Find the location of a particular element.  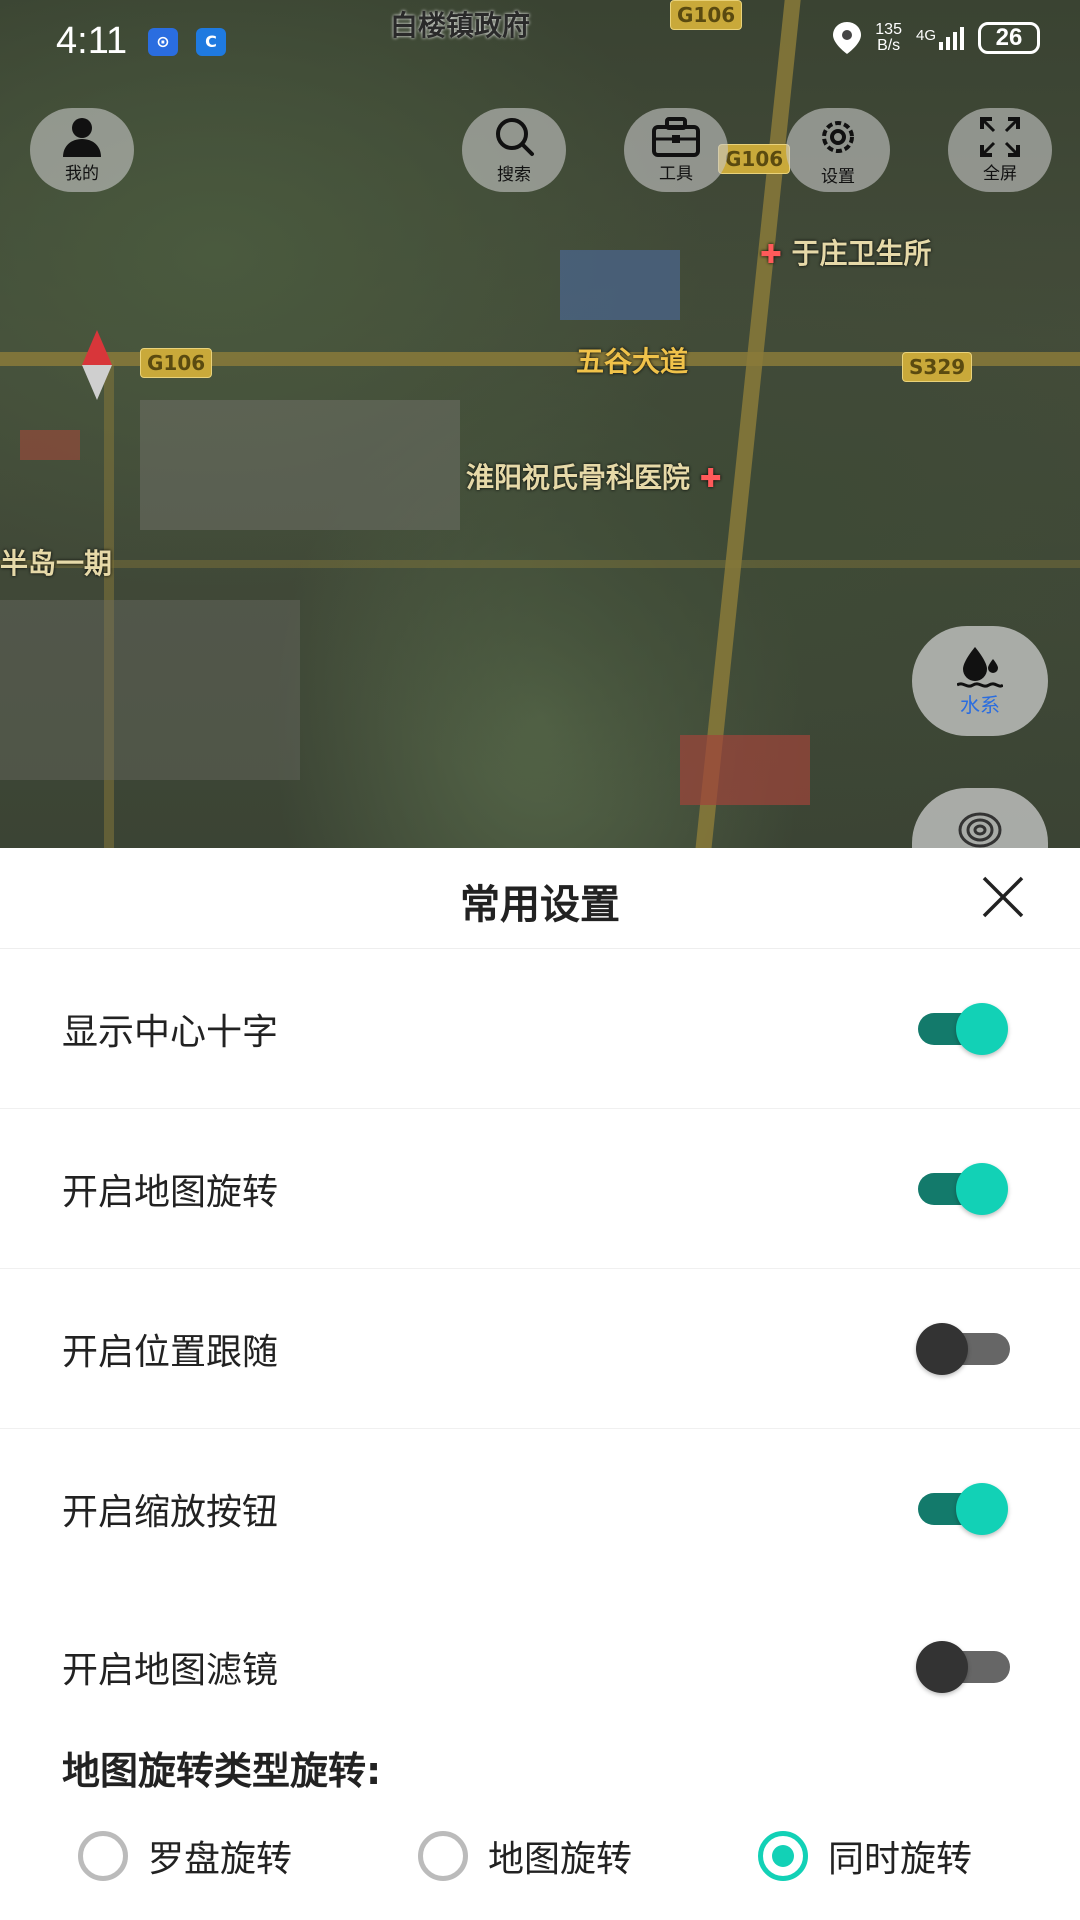

settings-label: 设置 is located at coordinates (838, 176).